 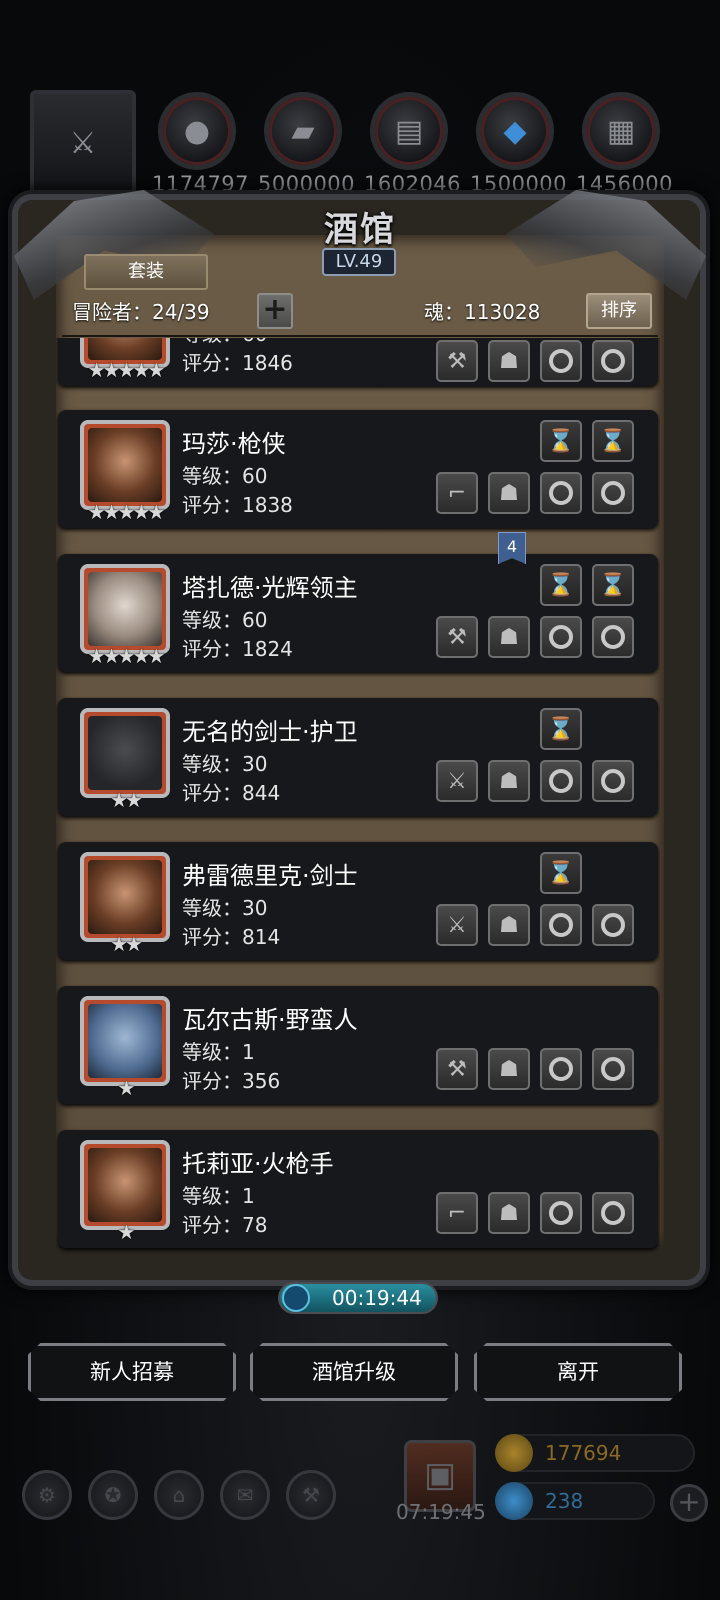 I want to click on hero-card: ★★ 无名的剑士·护卫 等级：30 评分：844 ⌛ ⚔ ☗, so click(x=358, y=757).